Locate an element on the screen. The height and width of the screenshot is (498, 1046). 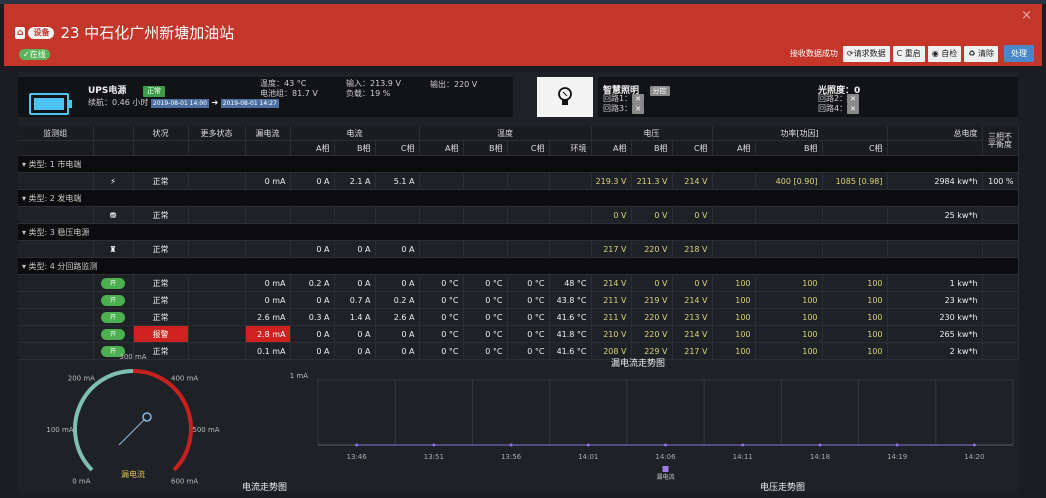
voltage-cell: 214 V is located at coordinates (692, 300).